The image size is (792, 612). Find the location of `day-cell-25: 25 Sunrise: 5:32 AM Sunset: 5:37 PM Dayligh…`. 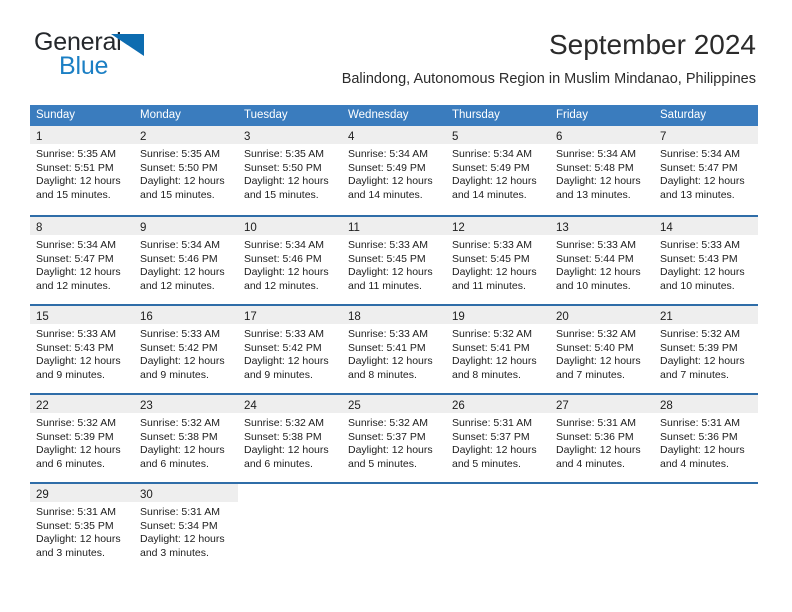

day-cell-25: 25 Sunrise: 5:32 AM Sunset: 5:37 PM Dayligh… is located at coordinates (394, 438).